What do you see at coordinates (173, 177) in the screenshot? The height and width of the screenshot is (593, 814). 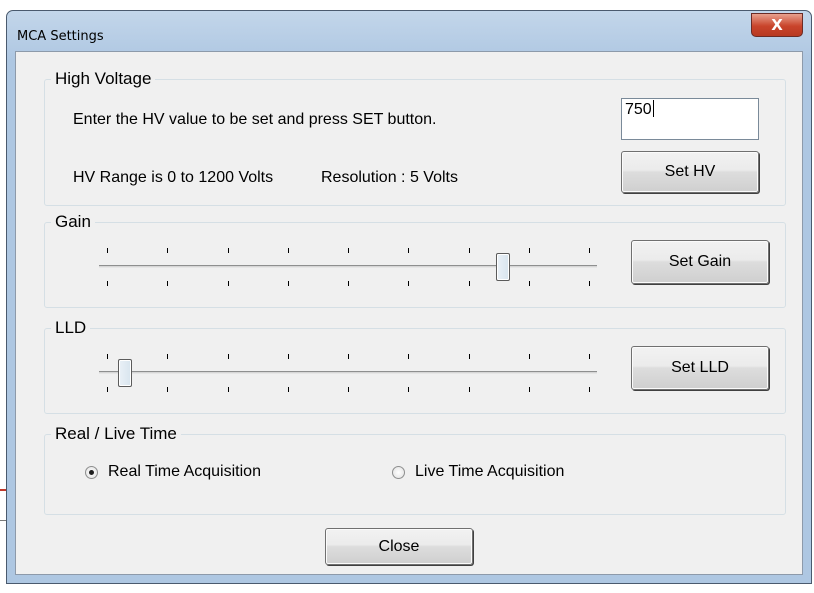 I see `hv-range-text: HV Range is 0 to 1200 Volts` at bounding box center [173, 177].